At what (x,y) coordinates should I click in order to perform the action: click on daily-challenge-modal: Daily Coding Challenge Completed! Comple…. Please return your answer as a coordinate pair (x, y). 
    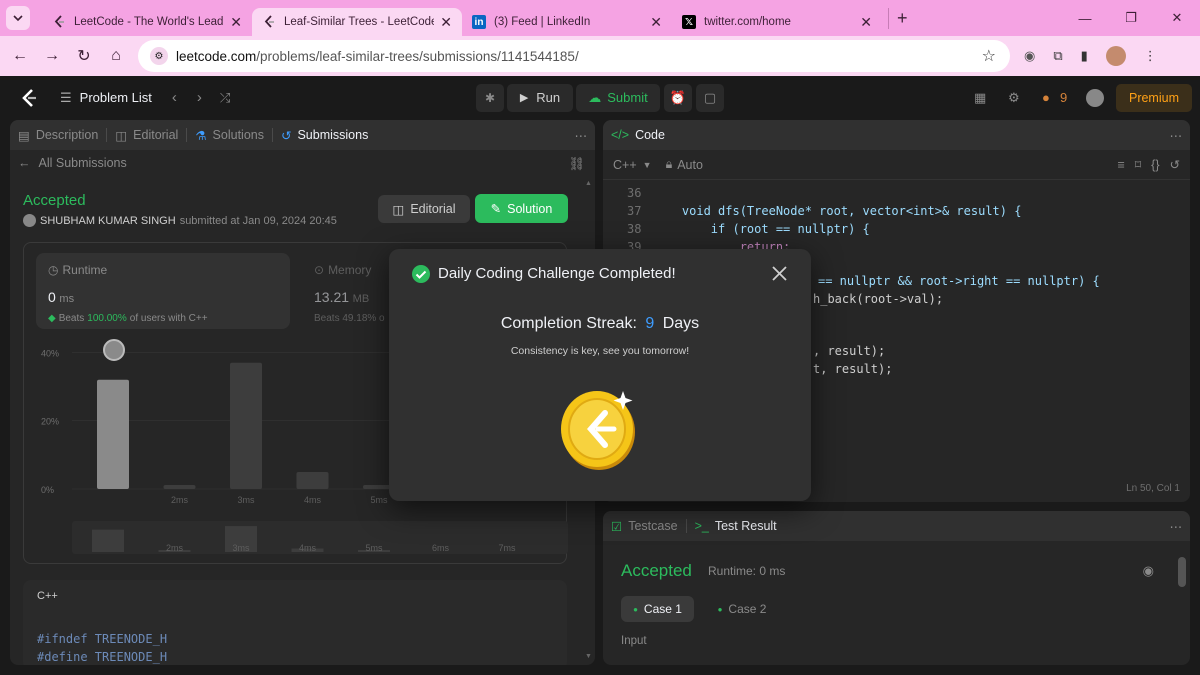
    Looking at the image, I should click on (600, 375).